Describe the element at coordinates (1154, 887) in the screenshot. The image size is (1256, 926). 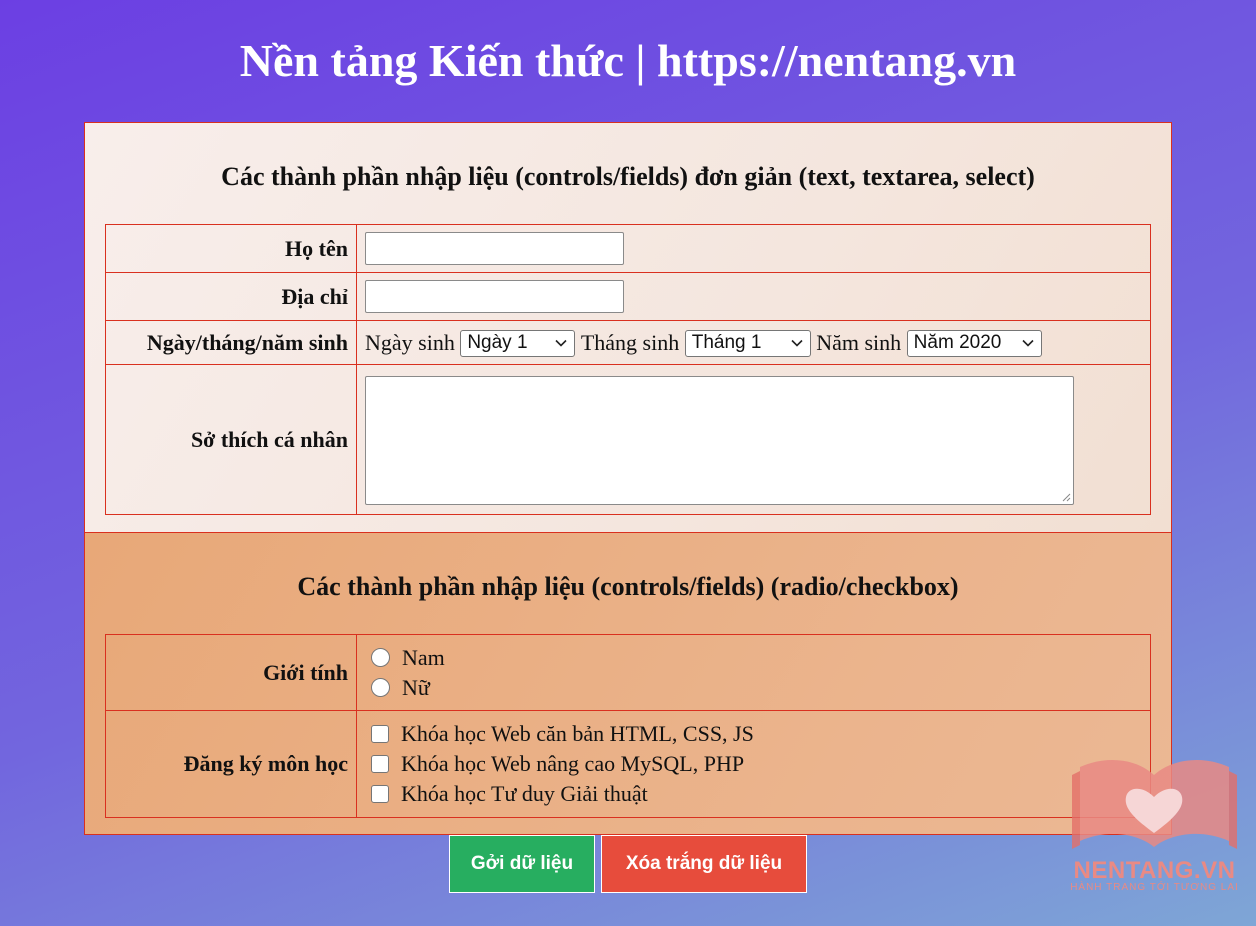
I see `watermark-slogan: HÀNH TRANG TỚI TƯƠNG LAI` at that location.